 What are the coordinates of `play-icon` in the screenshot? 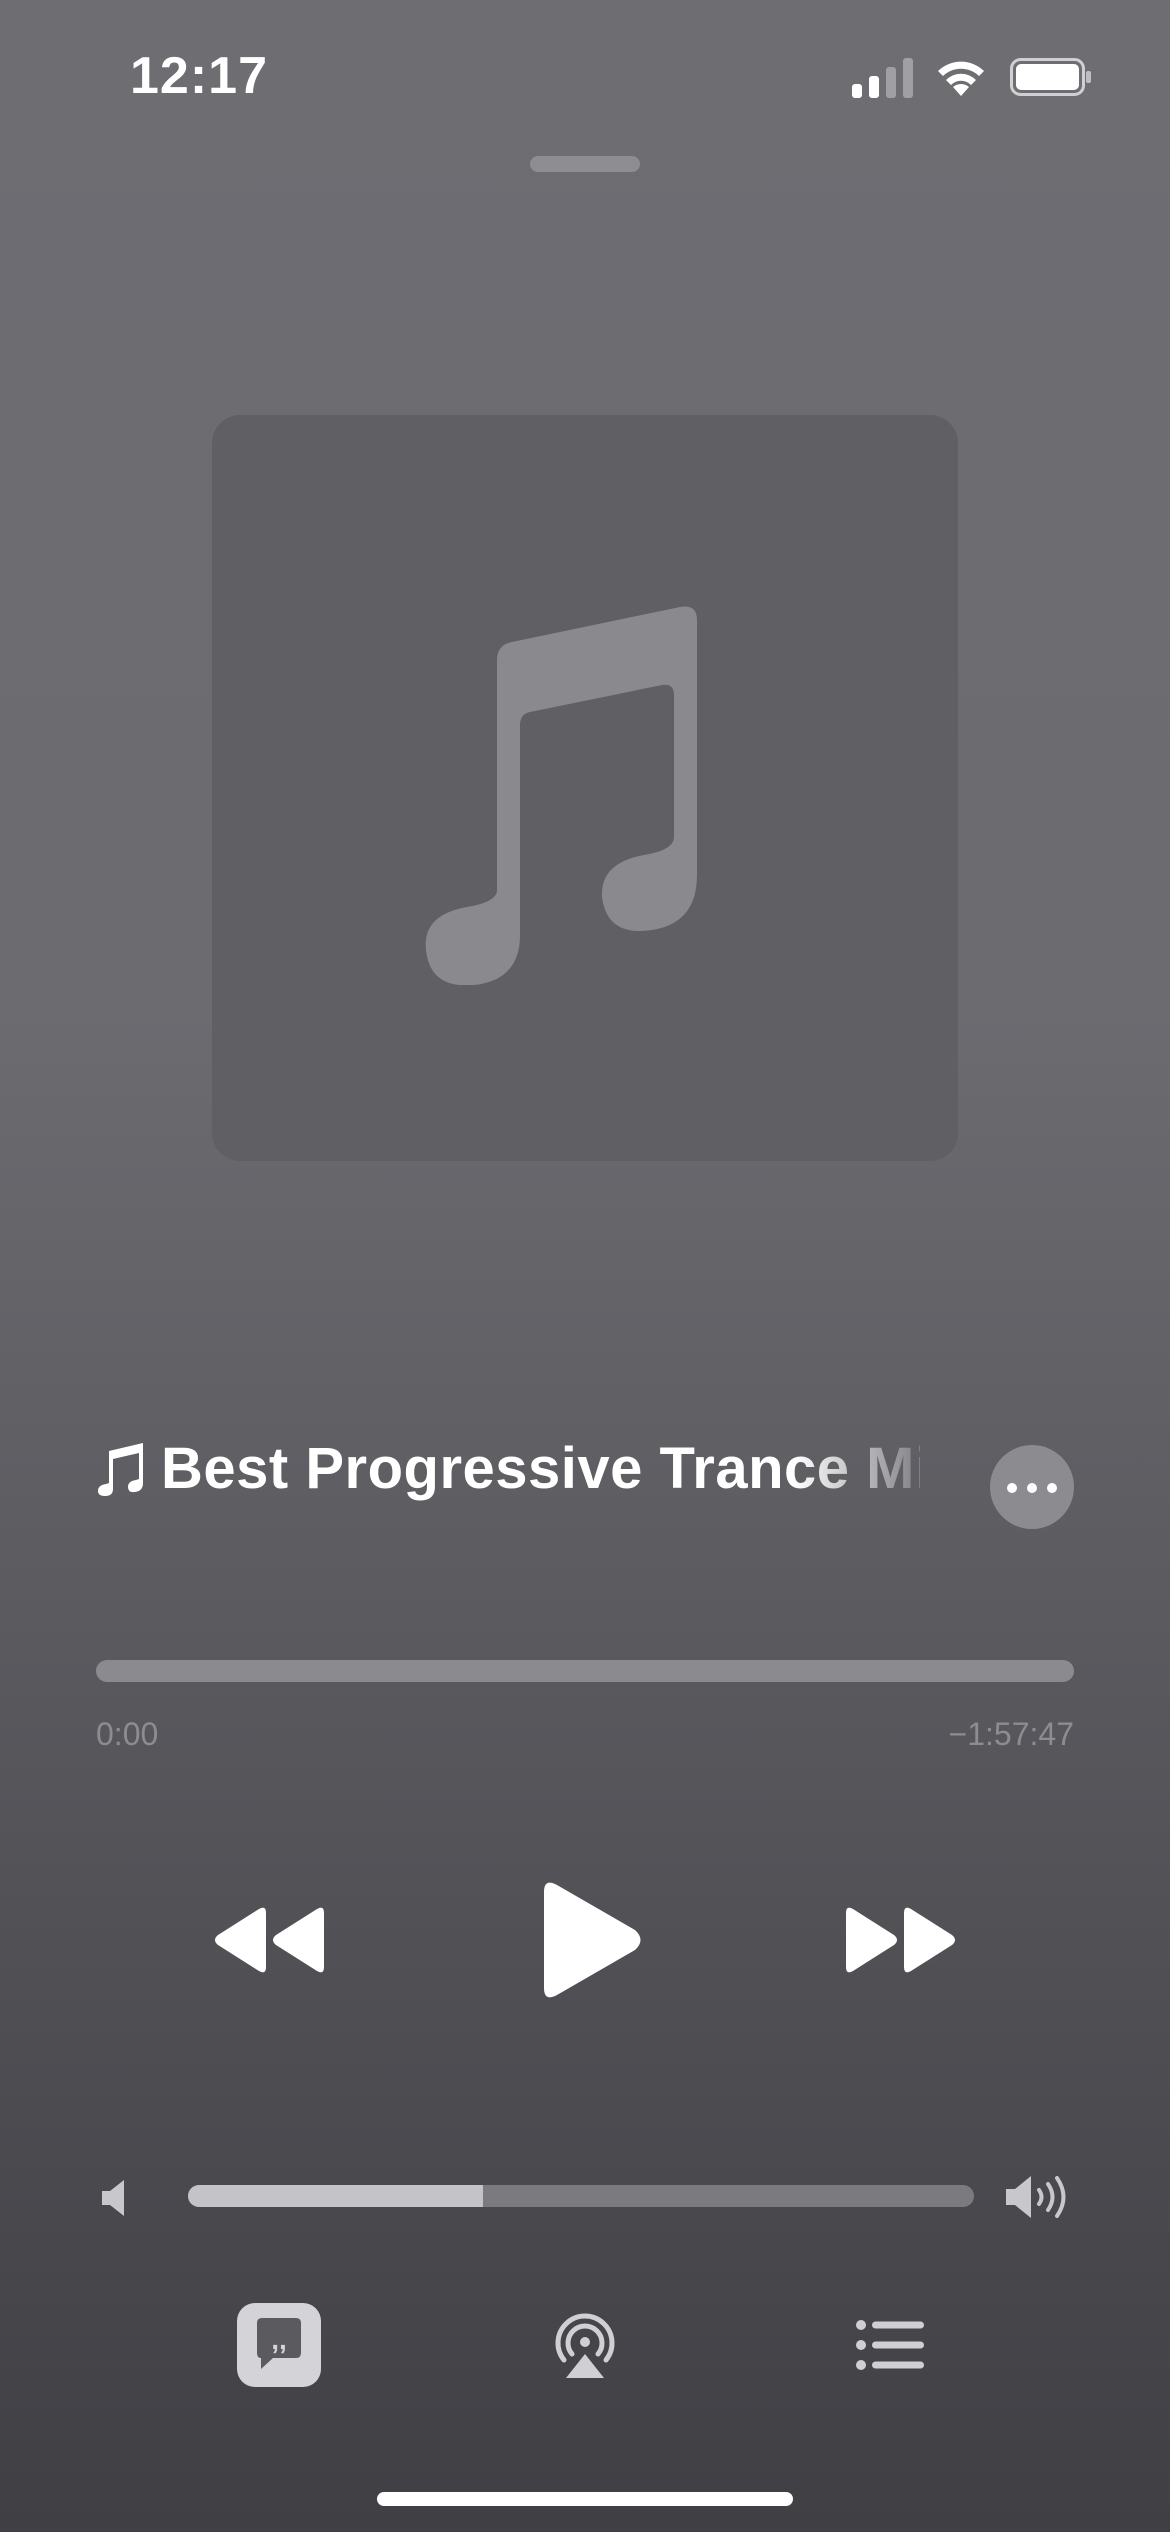 It's located at (592, 1940).